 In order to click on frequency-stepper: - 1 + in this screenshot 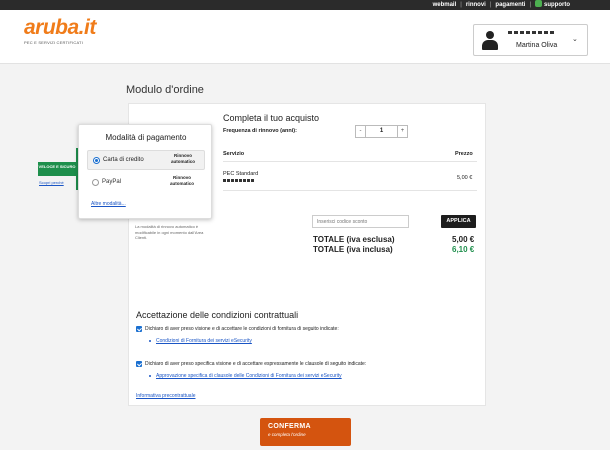, I will do `click(381, 131)`.